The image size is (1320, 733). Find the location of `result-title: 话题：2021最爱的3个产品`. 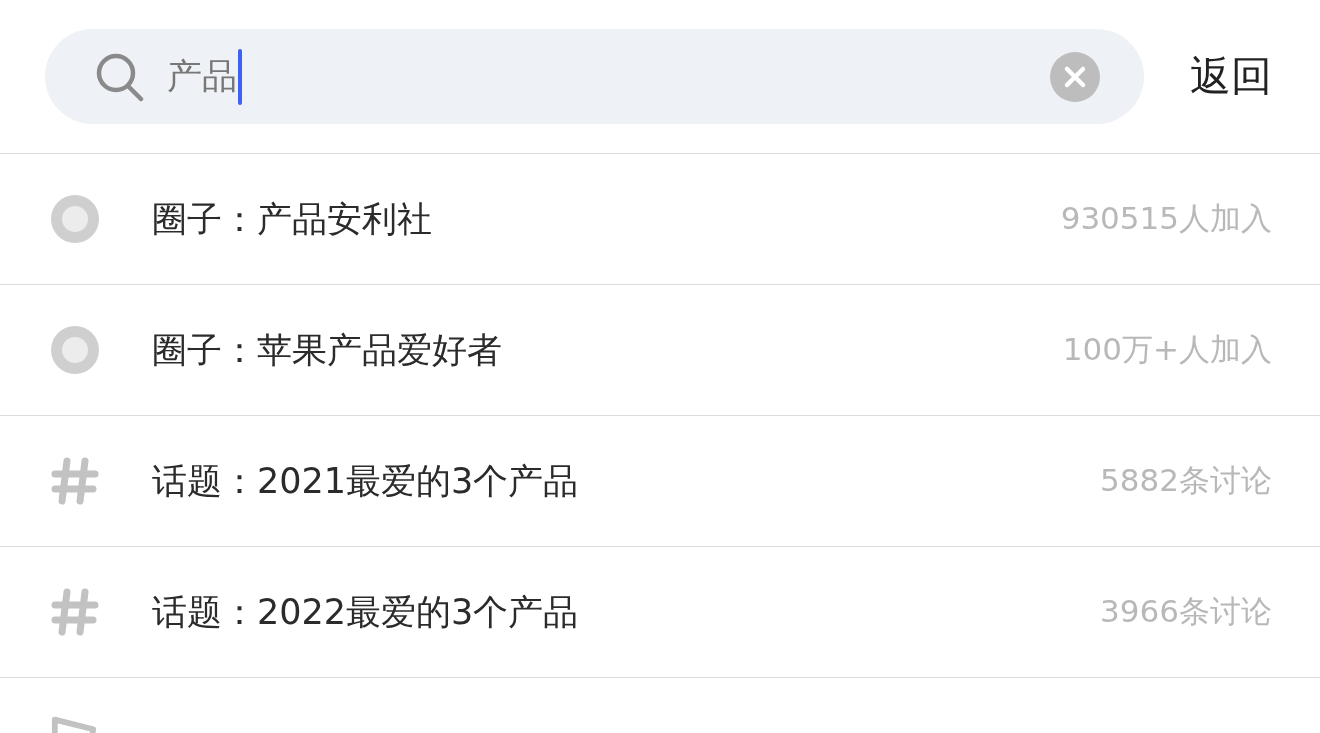

result-title: 话题：2021最爱的3个产品 is located at coordinates (626, 481).